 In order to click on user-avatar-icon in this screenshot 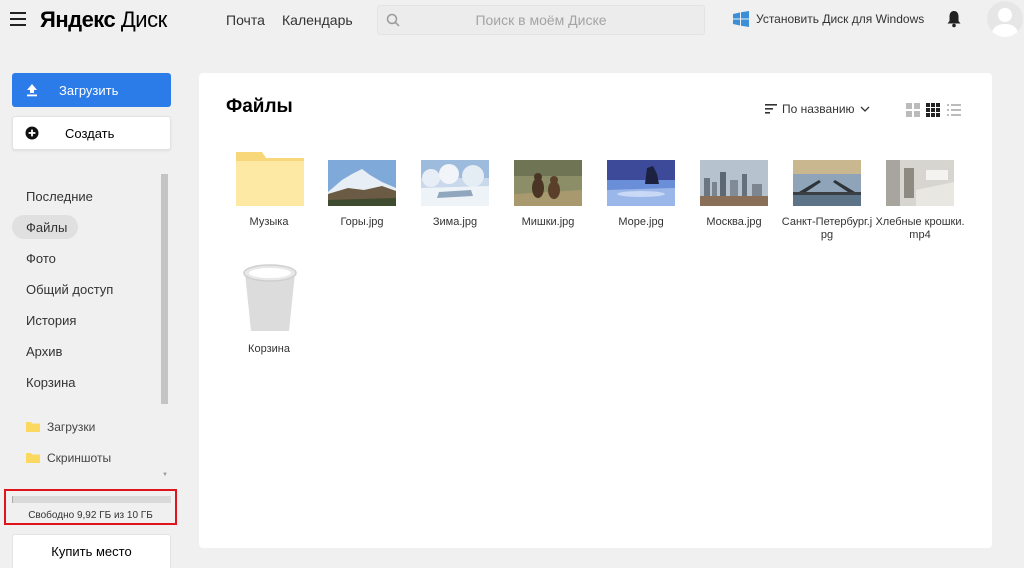, I will do `click(1005, 22)`.